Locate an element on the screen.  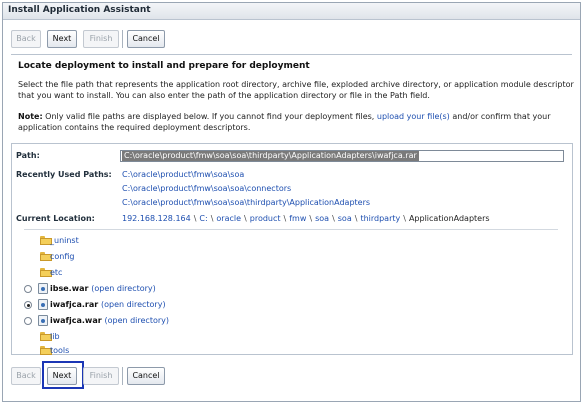
recent-path-link: C:\oracle\product\fmw\soa\soa\connectors is located at coordinates (206, 188).